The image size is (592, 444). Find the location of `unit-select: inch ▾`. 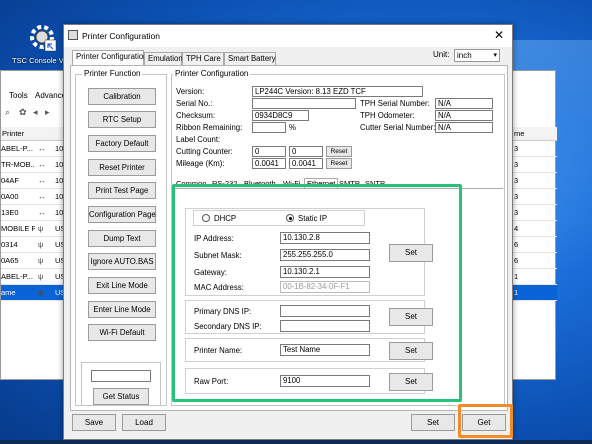

unit-select: inch ▾ is located at coordinates (477, 55).